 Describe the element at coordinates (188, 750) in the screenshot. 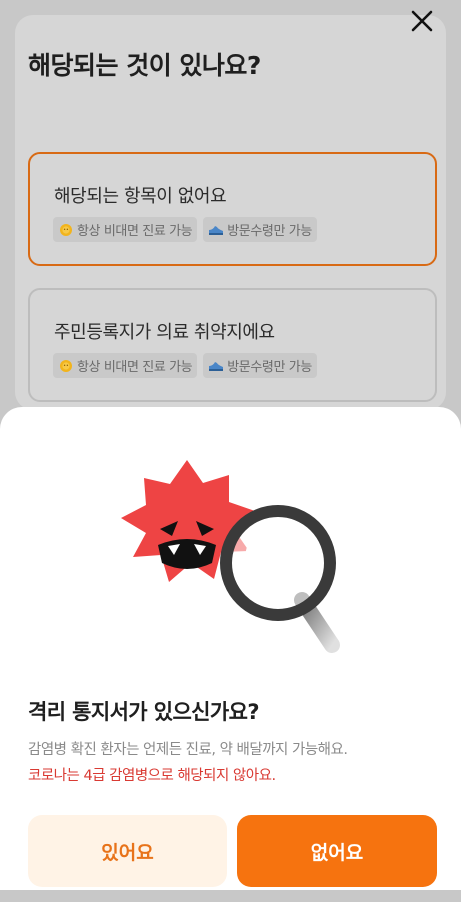

I see `sheet-description: 감염병 확진 환자는 언제든 진료, 약 배달까지 가능해요.` at that location.